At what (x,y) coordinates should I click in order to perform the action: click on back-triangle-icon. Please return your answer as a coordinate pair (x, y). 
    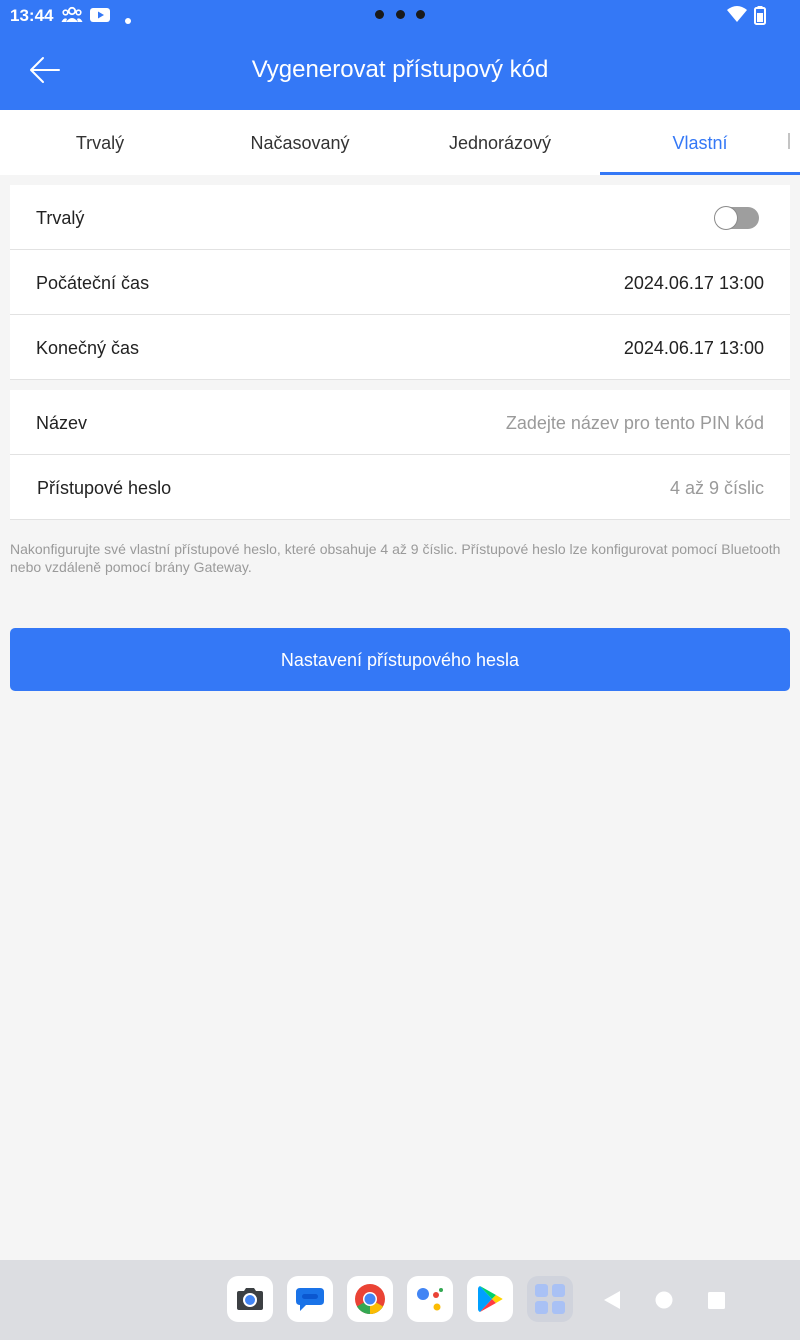
    Looking at the image, I should click on (612, 1300).